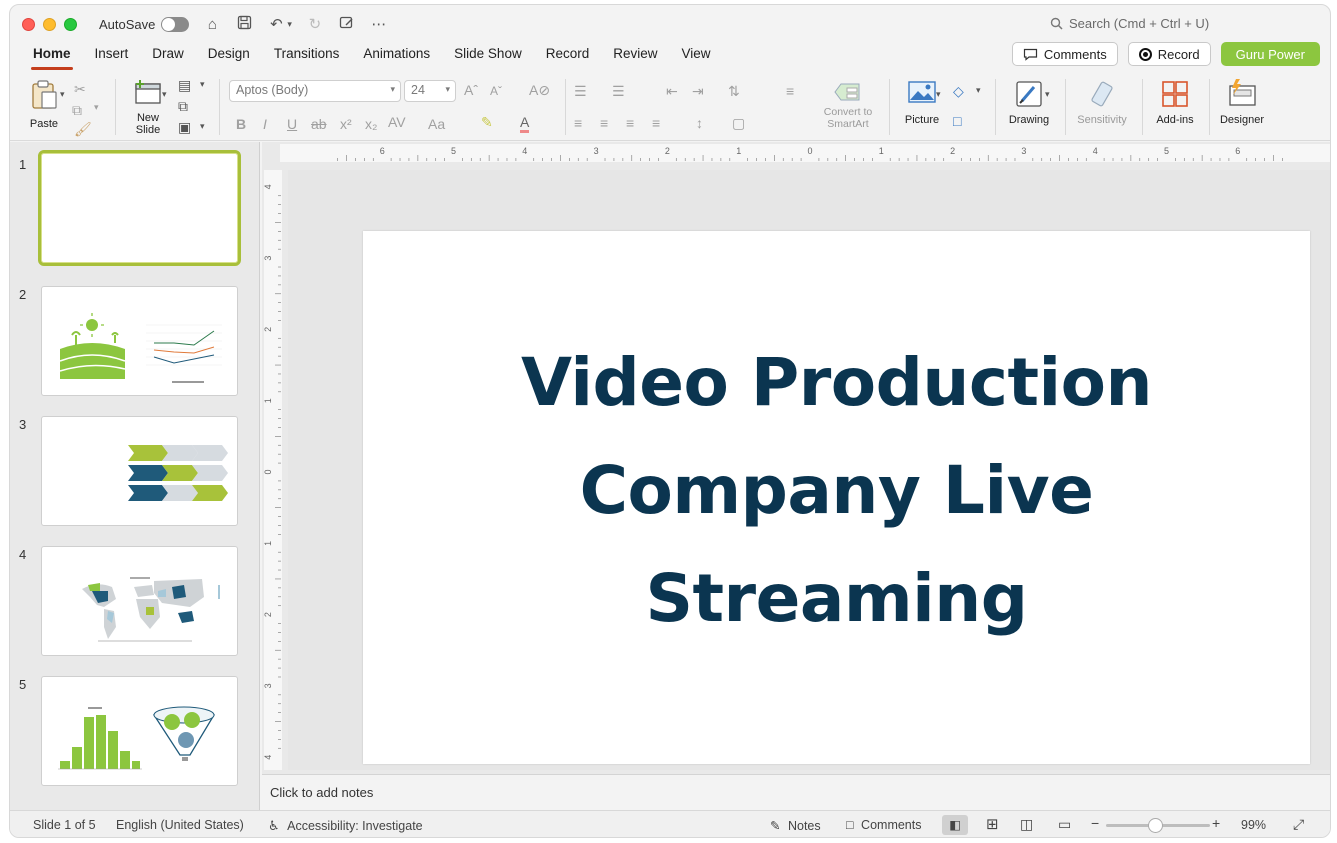  Describe the element at coordinates (371, 124) in the screenshot. I see `subscript-icon: x₂` at that location.